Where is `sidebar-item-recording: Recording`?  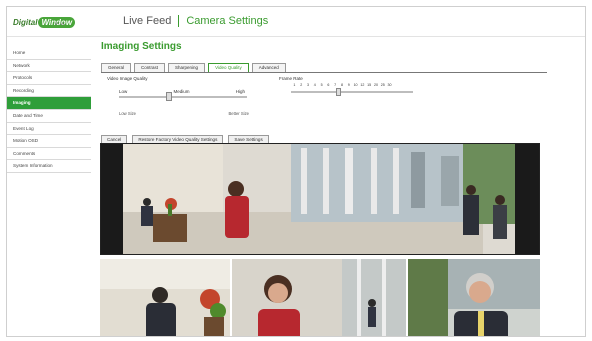 sidebar-item-recording: Recording is located at coordinates (49, 91).